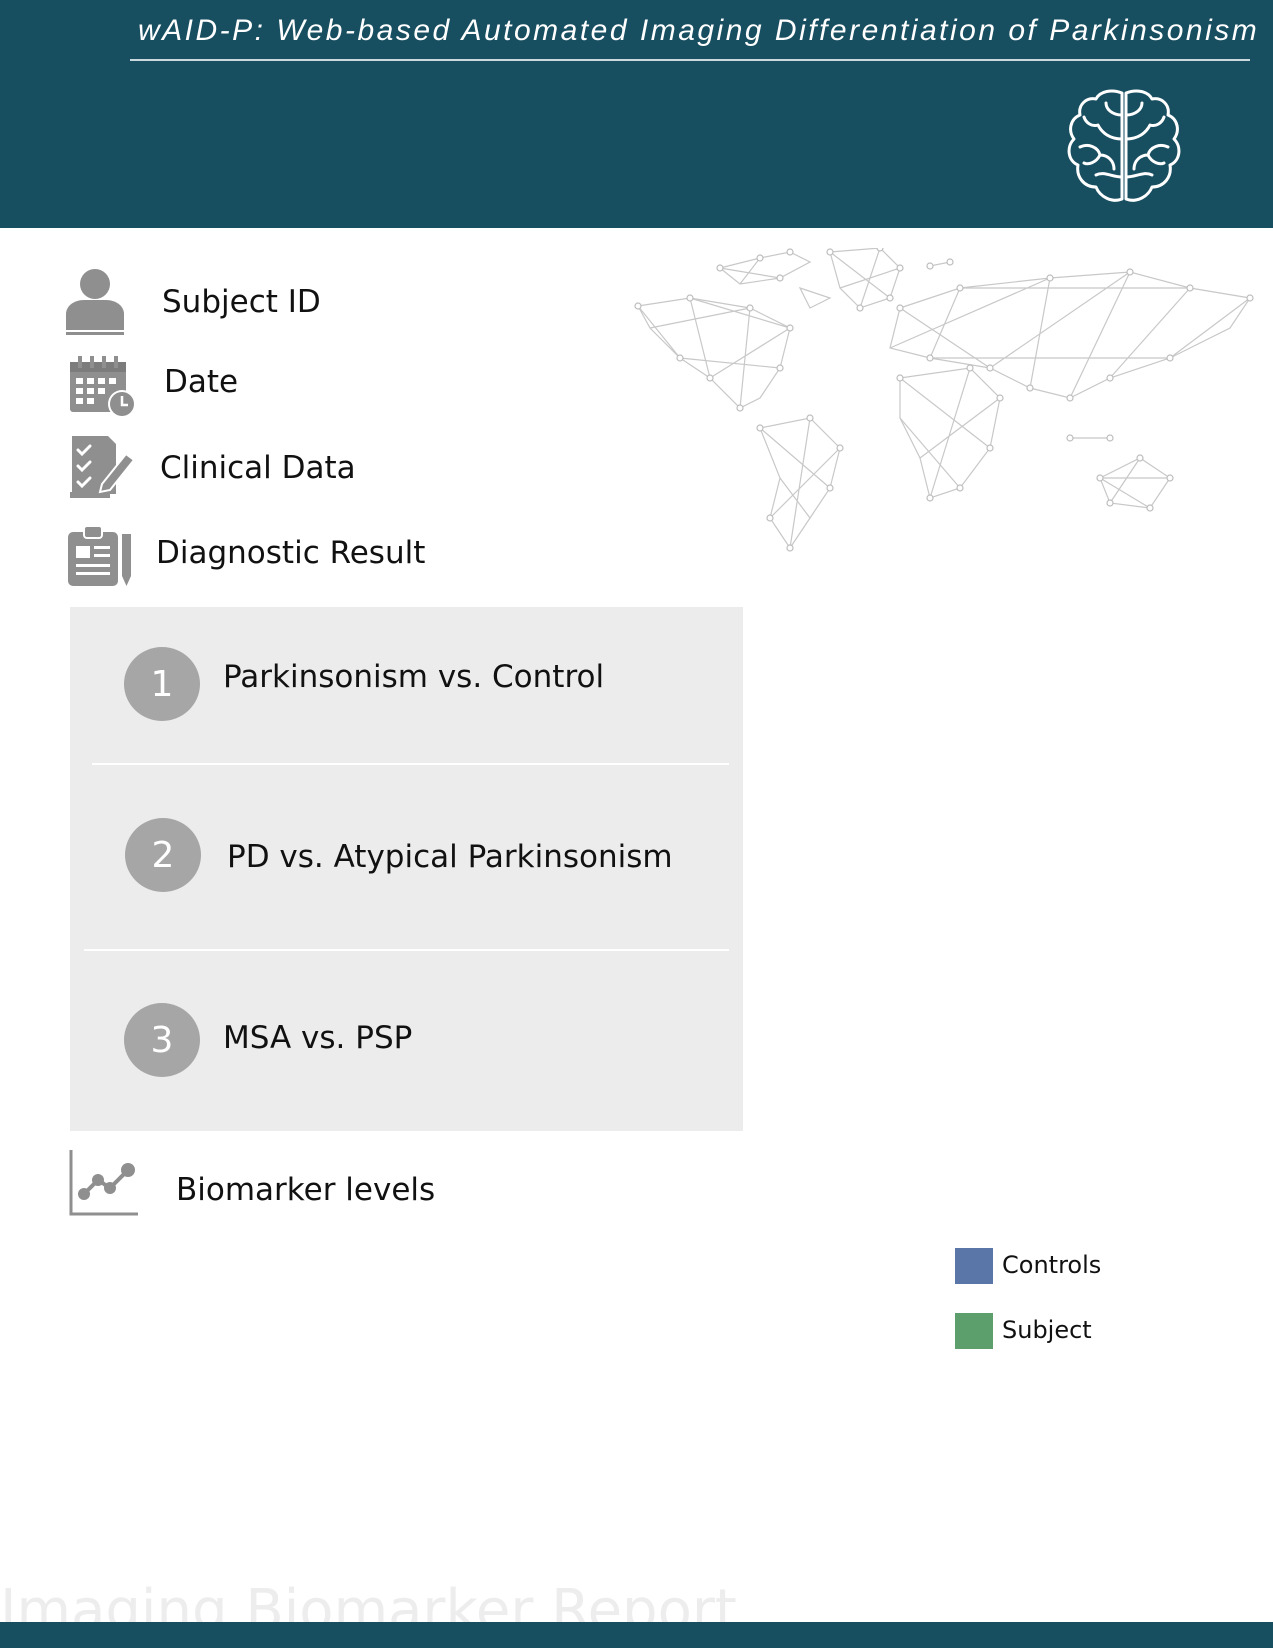  What do you see at coordinates (974, 1331) in the screenshot?
I see `legend-swatch-subject` at bounding box center [974, 1331].